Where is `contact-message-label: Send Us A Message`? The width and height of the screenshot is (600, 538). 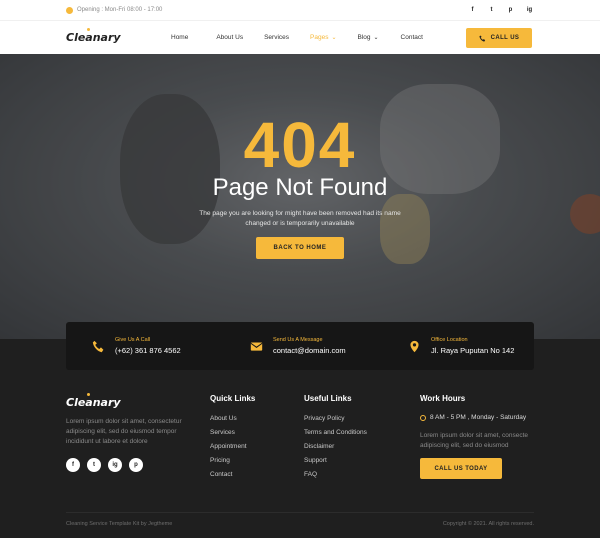
contact-message-label: Send Us A Message is located at coordinates (298, 340).